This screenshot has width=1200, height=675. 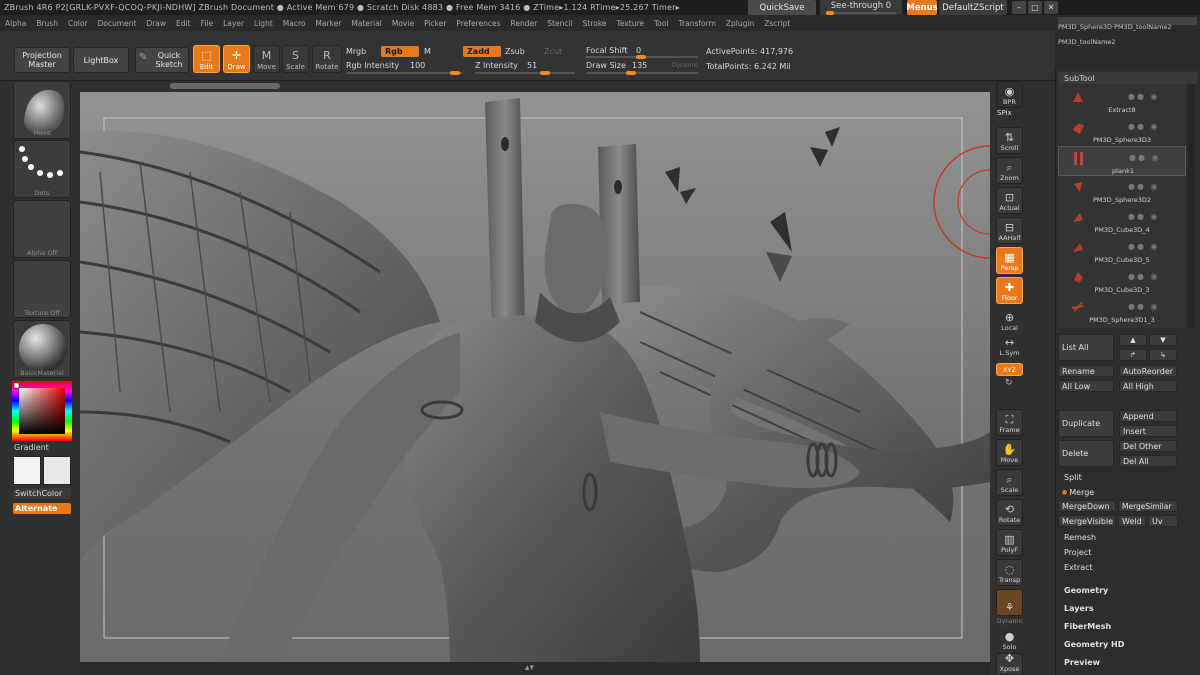 I want to click on lightbox-button: LightBox, so click(x=101, y=60).